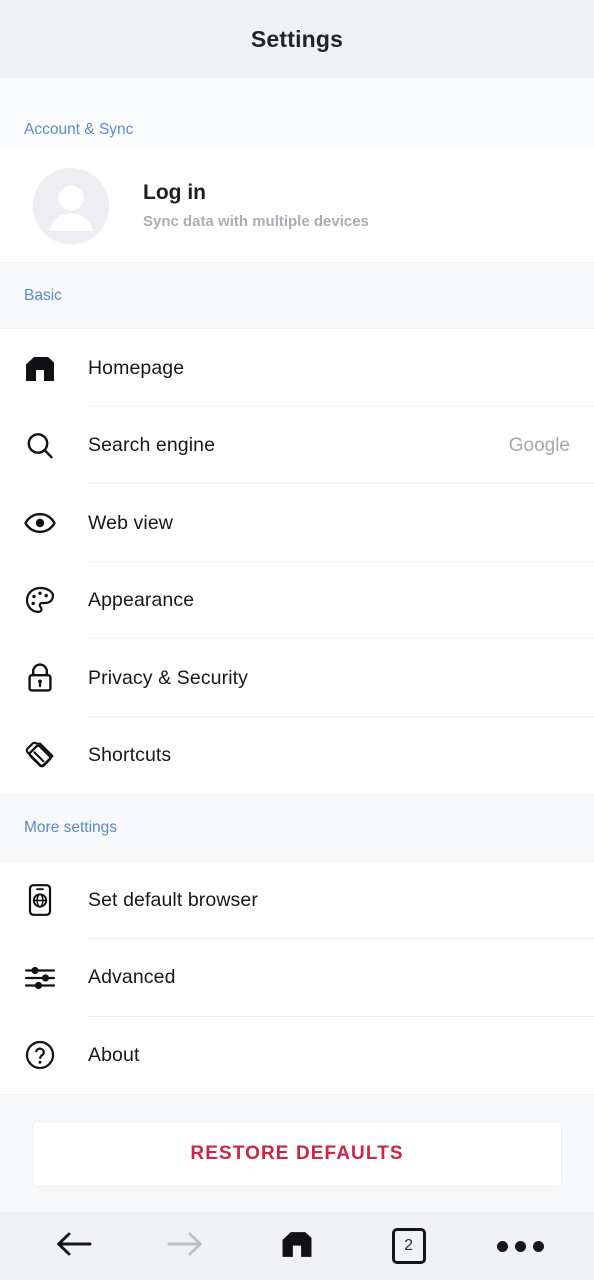 Image resolution: width=594 pixels, height=1280 pixels. I want to click on search-icon, so click(40, 446).